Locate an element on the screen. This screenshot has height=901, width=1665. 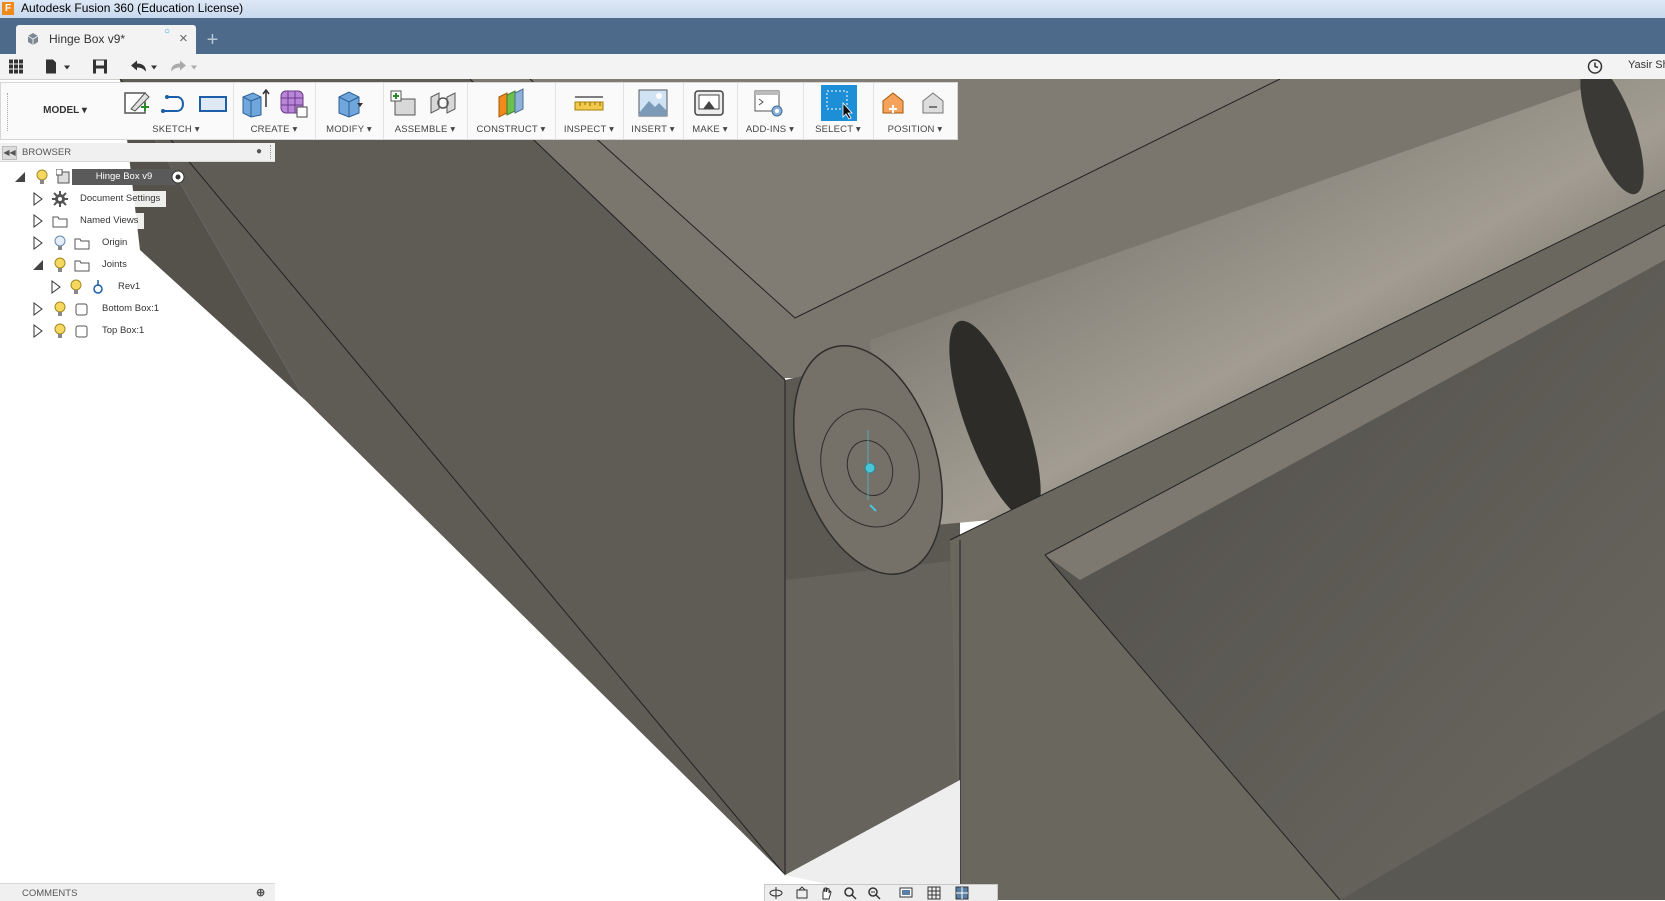
display-settings-icon is located at coordinates (906, 893).